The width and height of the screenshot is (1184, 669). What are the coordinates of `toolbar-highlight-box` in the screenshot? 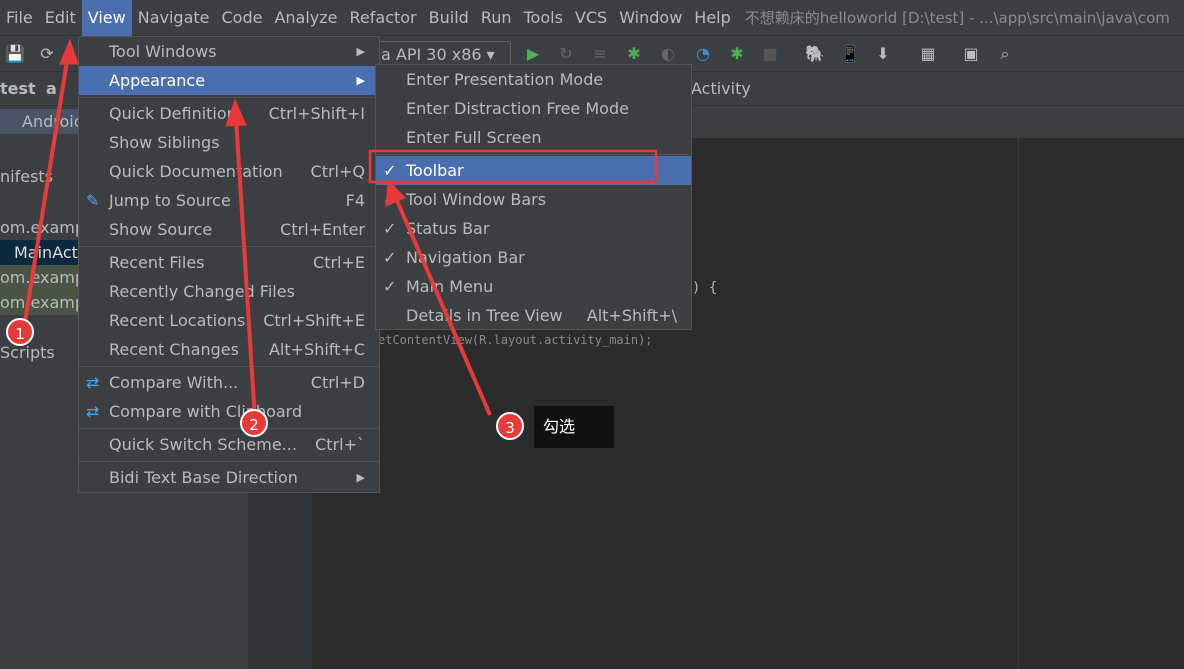 It's located at (513, 166).